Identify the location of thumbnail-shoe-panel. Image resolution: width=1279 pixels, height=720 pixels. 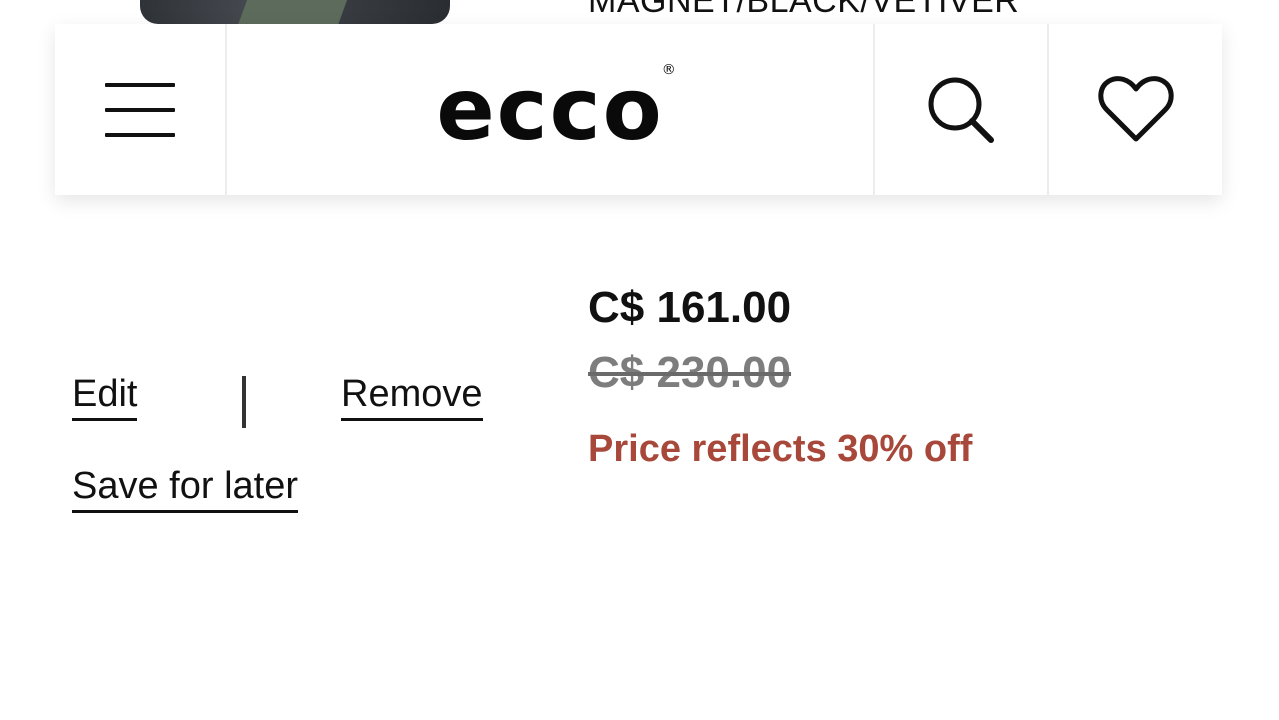
(300, 12).